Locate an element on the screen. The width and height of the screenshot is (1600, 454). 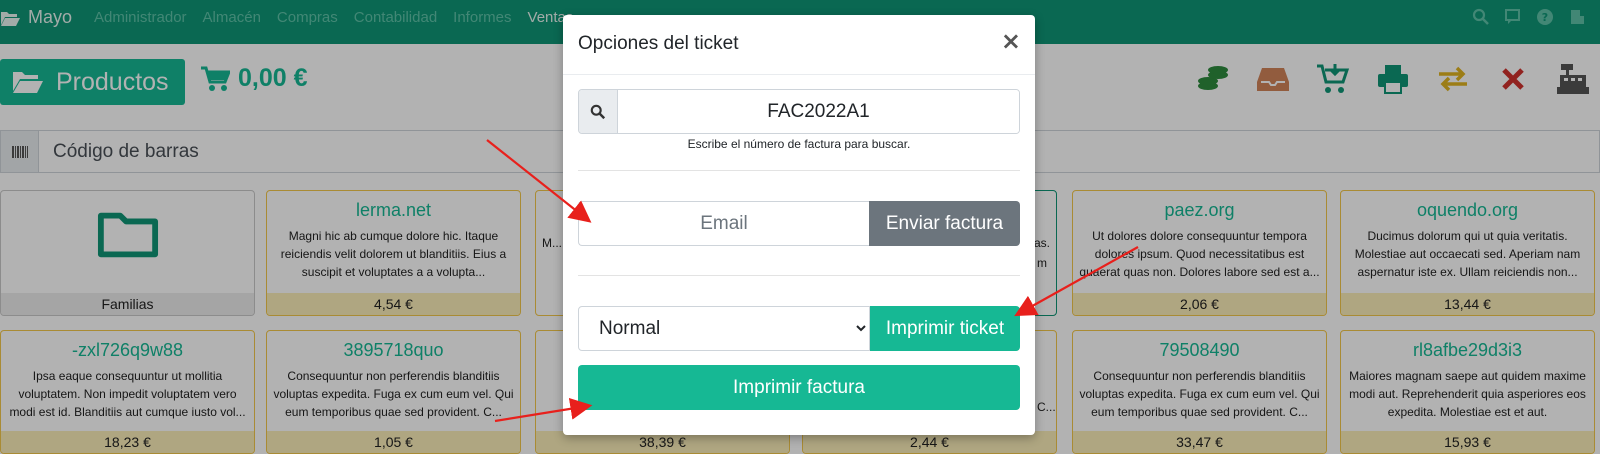
format-select: Normal is located at coordinates (724, 328).